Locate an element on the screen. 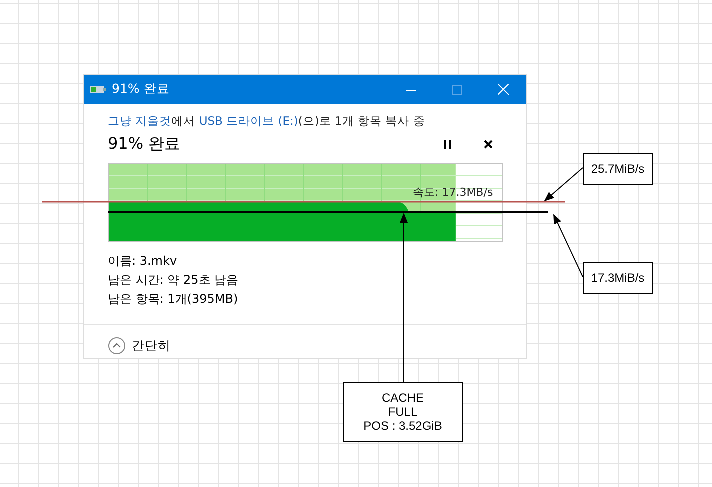 The width and height of the screenshot is (712, 487). pause-icon is located at coordinates (448, 144).